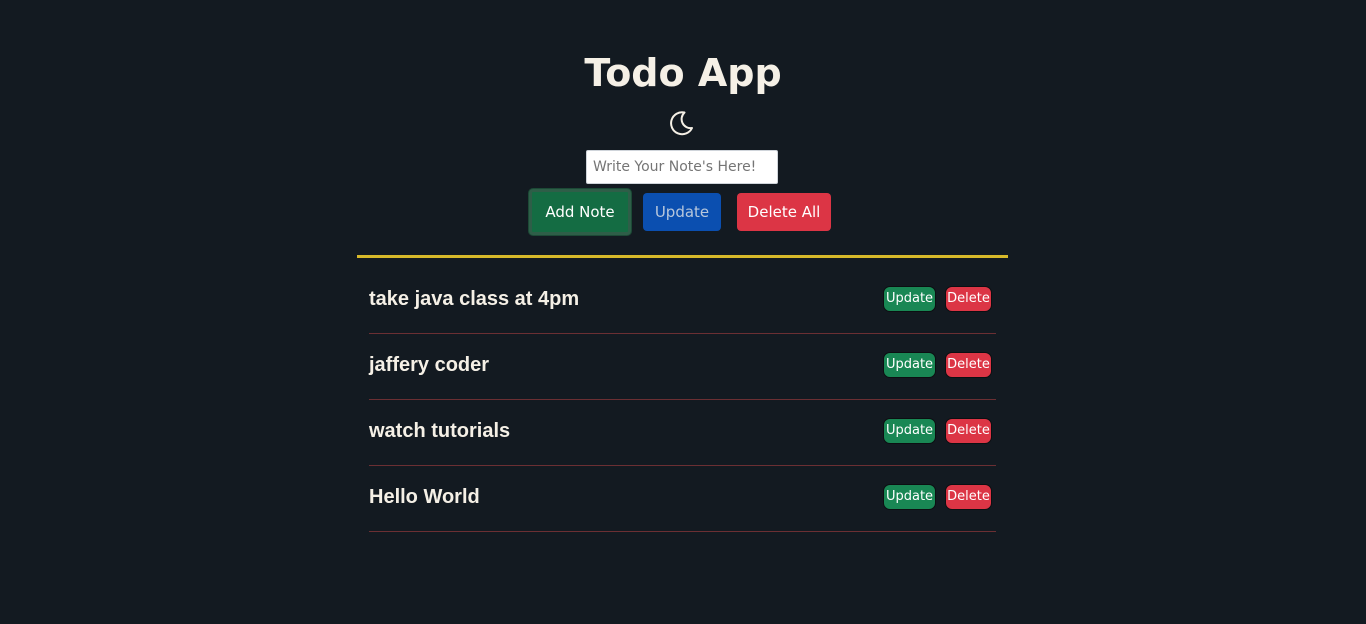 This screenshot has width=1366, height=624. Describe the element at coordinates (682, 256) in the screenshot. I see `divider` at that location.